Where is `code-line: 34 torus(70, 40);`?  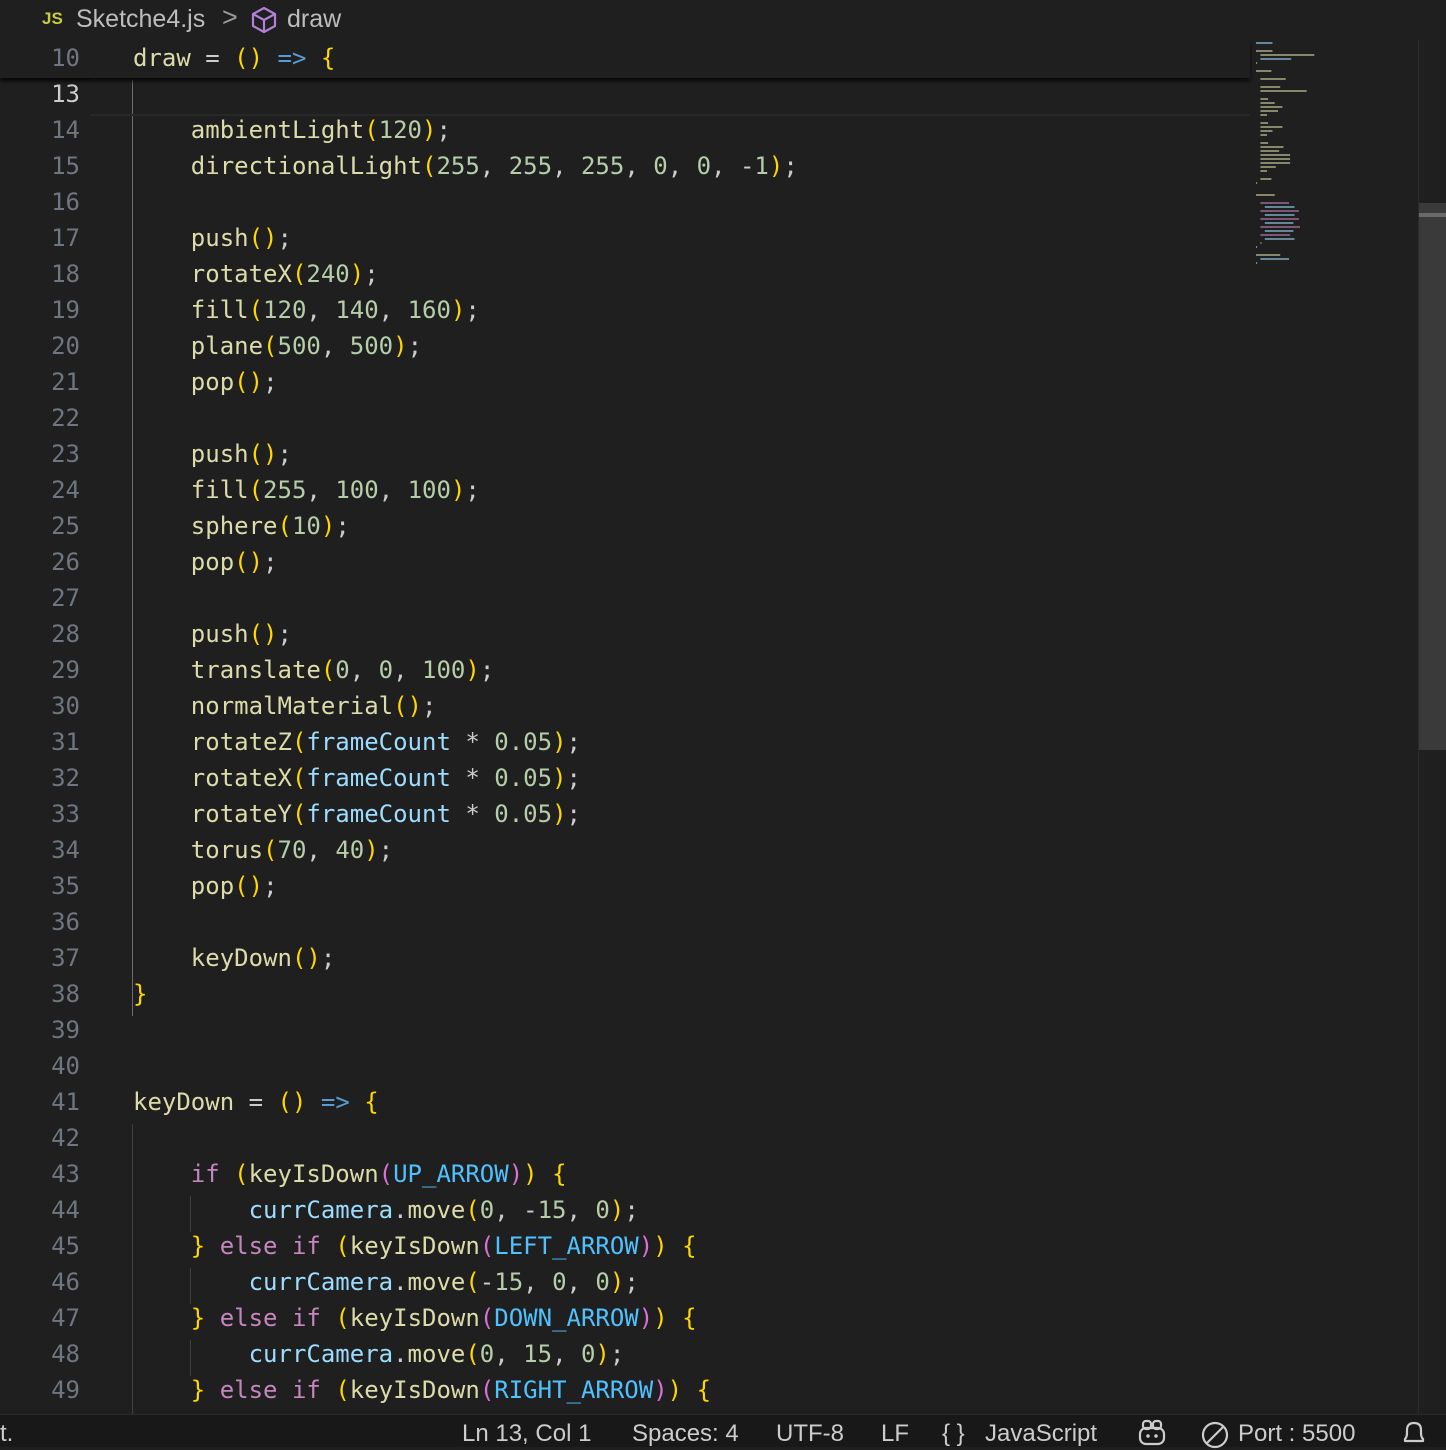
code-line: 34 torus(70, 40); is located at coordinates (625, 850).